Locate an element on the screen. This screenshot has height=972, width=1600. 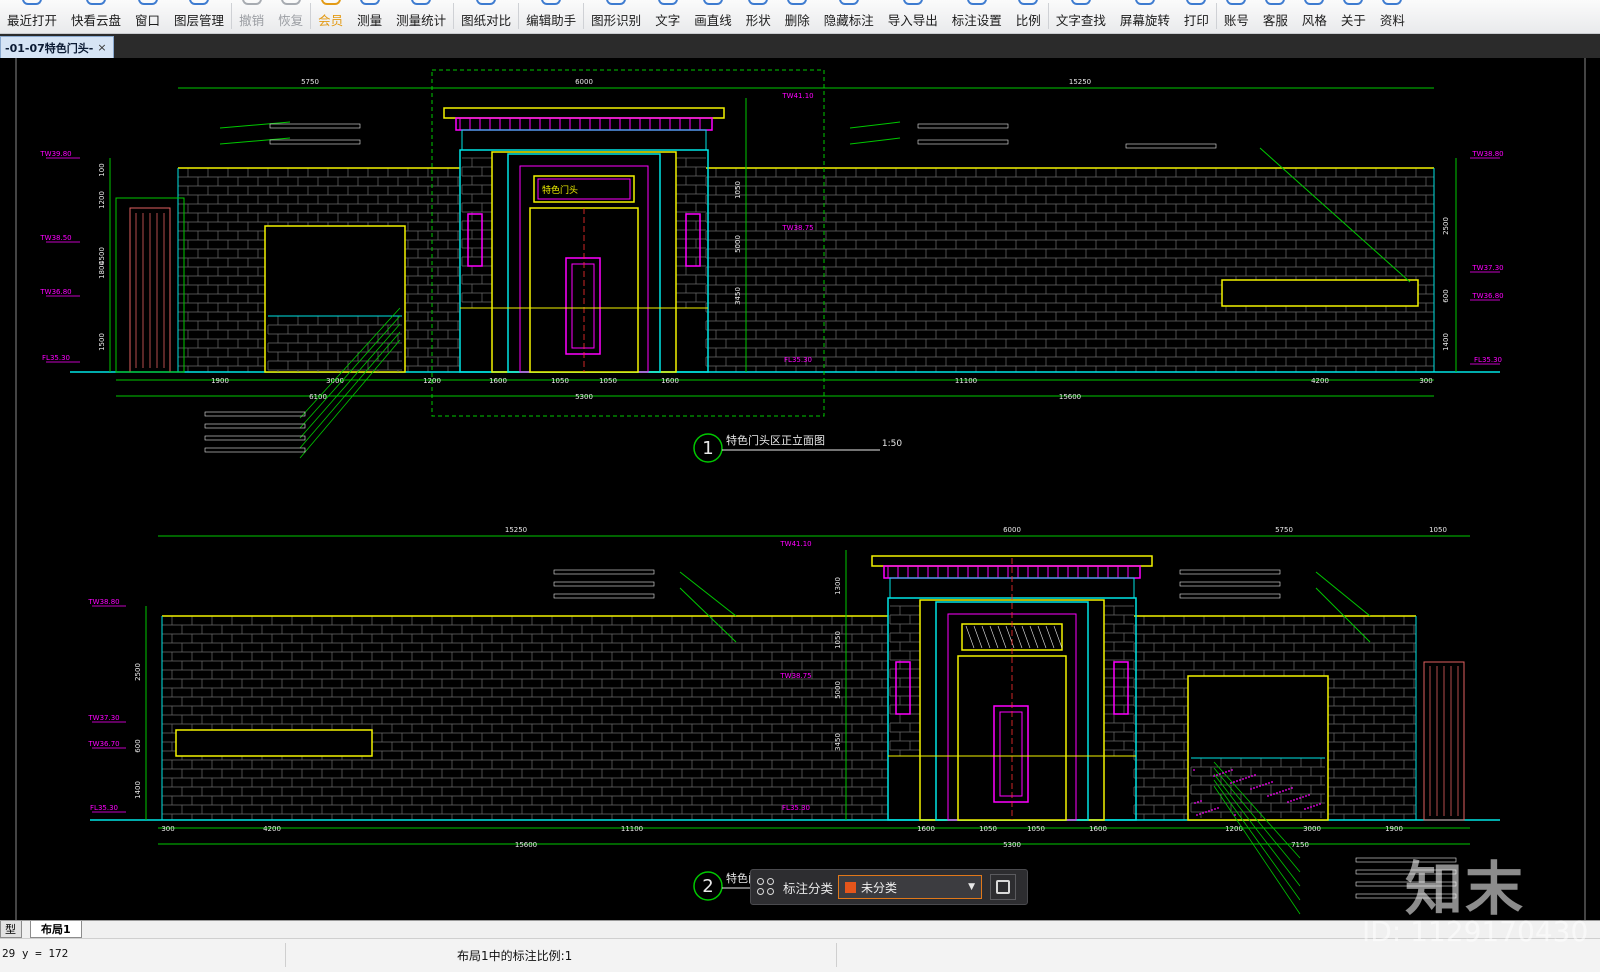
toolbar-measure-stats-button: 测量统计 is located at coordinates (421, 16).